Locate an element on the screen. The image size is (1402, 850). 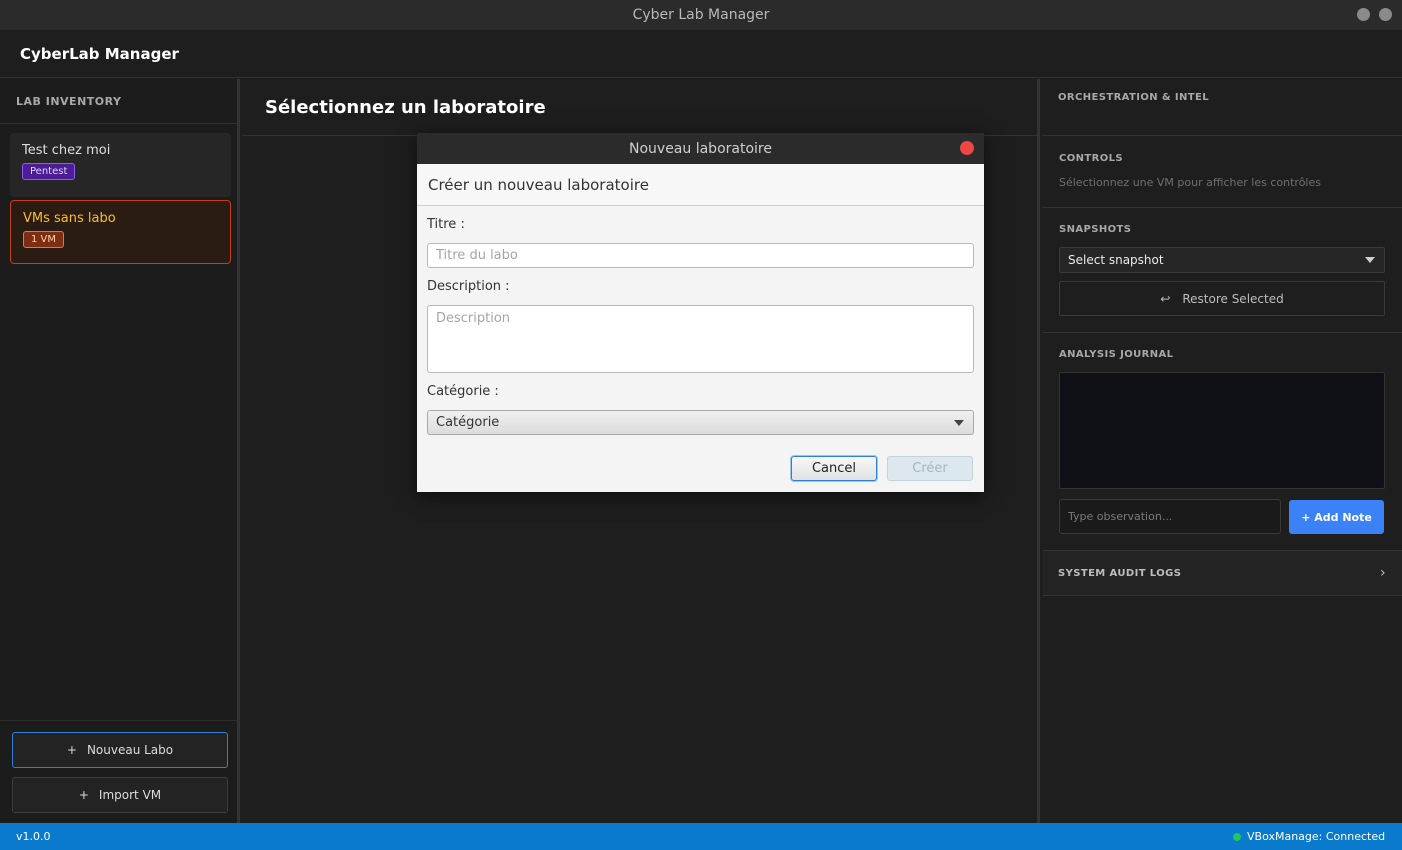
category-select-value: Catégorie is located at coordinates (468, 422).